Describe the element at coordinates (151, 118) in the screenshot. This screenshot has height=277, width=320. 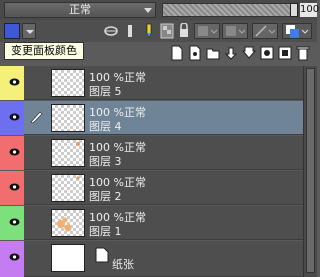
I see `layer-row-4: 100 %正常 图层 4` at that location.